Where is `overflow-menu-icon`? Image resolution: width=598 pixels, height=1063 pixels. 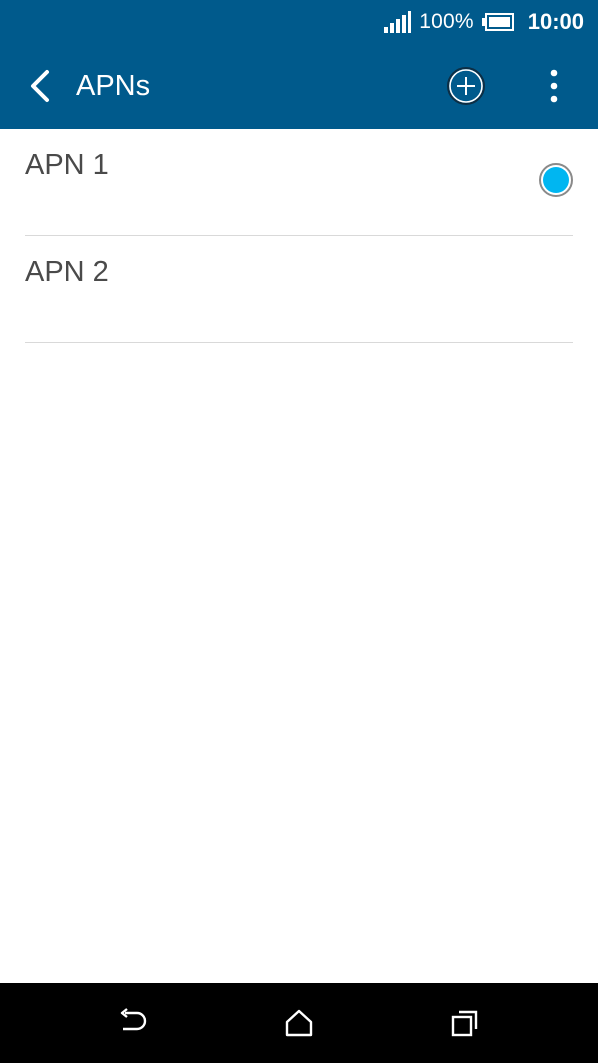 overflow-menu-icon is located at coordinates (554, 86).